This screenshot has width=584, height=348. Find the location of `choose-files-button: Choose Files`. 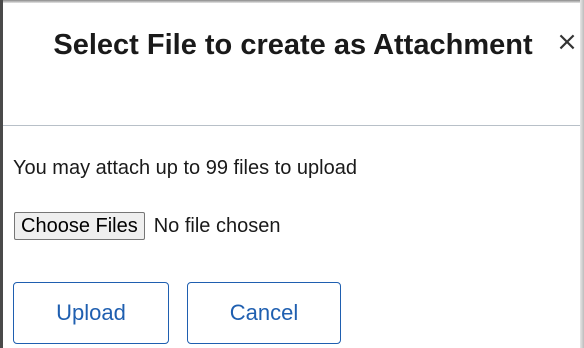

choose-files-button: Choose Files is located at coordinates (79, 226).